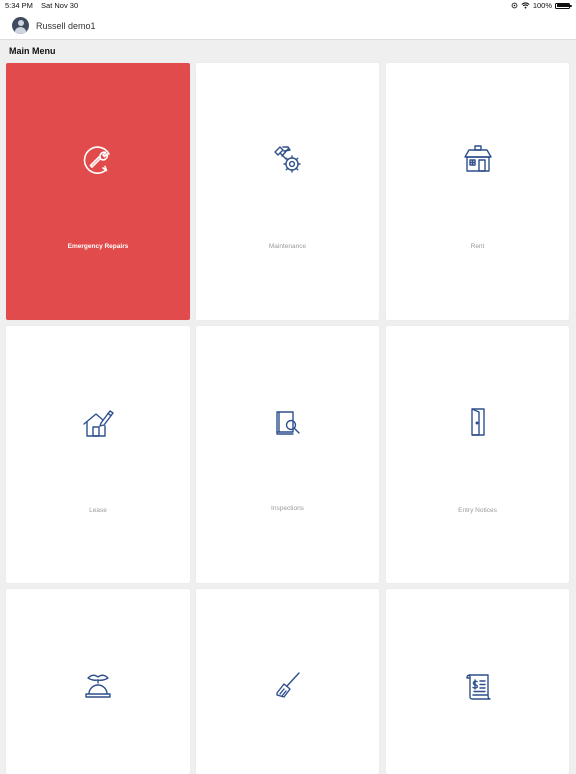  I want to click on rotation-lock-icon, so click(514, 5).